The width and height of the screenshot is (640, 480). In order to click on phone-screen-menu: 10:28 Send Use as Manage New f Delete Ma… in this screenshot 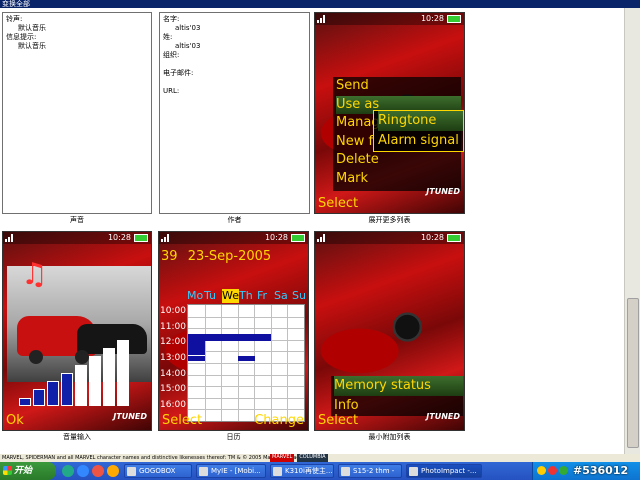, I will do `click(389, 113)`.